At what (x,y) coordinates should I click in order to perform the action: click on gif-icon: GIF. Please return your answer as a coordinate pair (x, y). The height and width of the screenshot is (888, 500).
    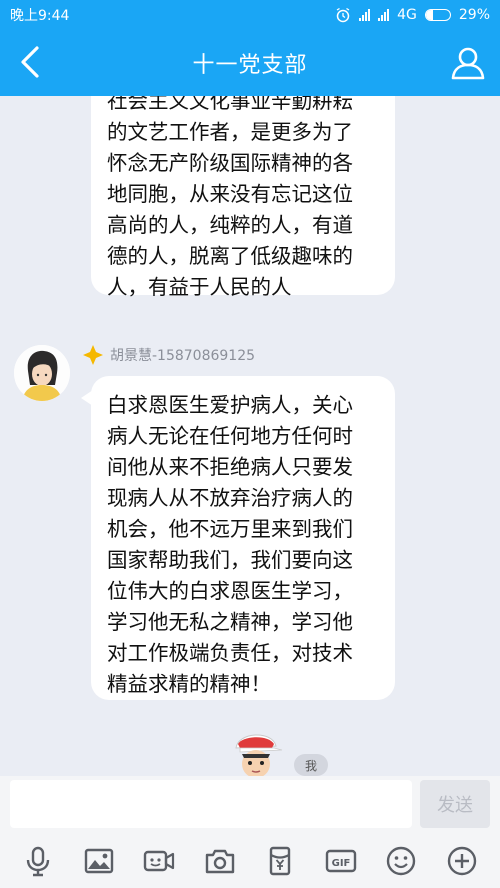
    Looking at the image, I should click on (340, 861).